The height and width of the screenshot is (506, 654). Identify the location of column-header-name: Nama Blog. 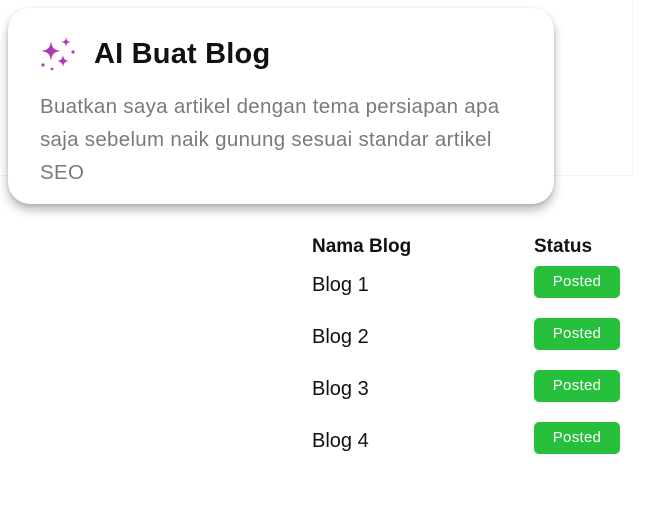
(362, 246).